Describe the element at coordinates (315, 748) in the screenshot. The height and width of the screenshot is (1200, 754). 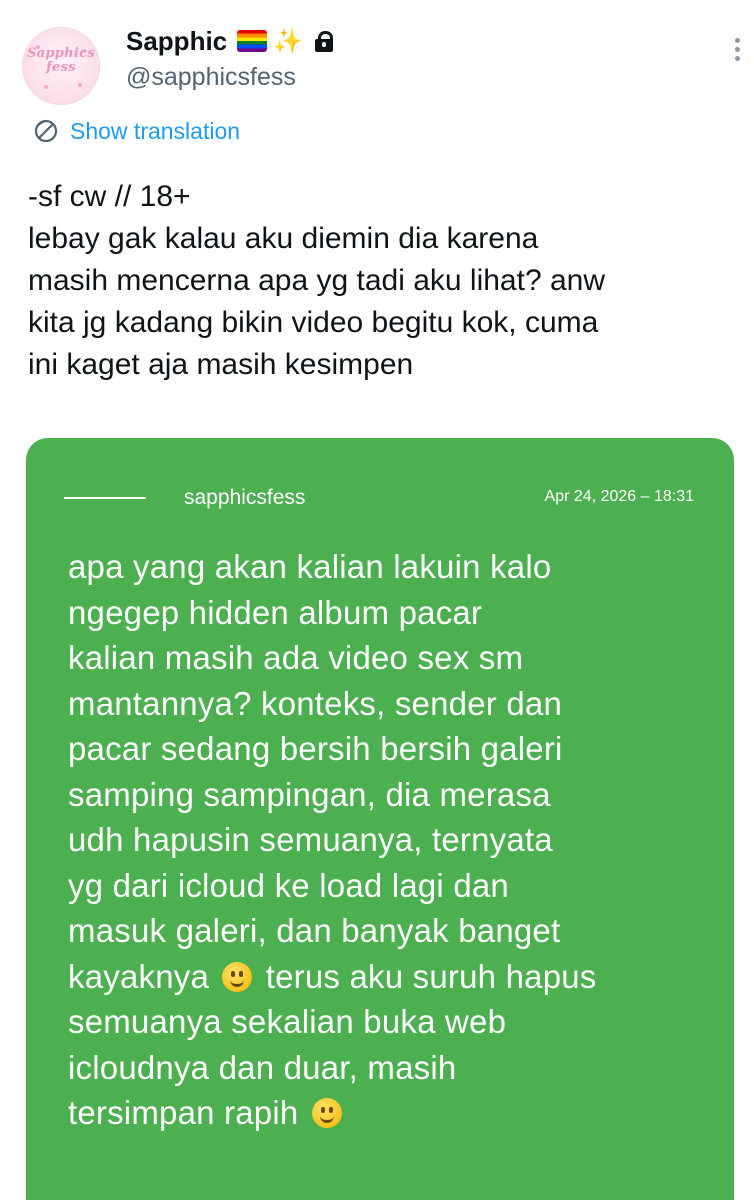
I see `card-line: pacar sedang bersih bersih galeri` at that location.